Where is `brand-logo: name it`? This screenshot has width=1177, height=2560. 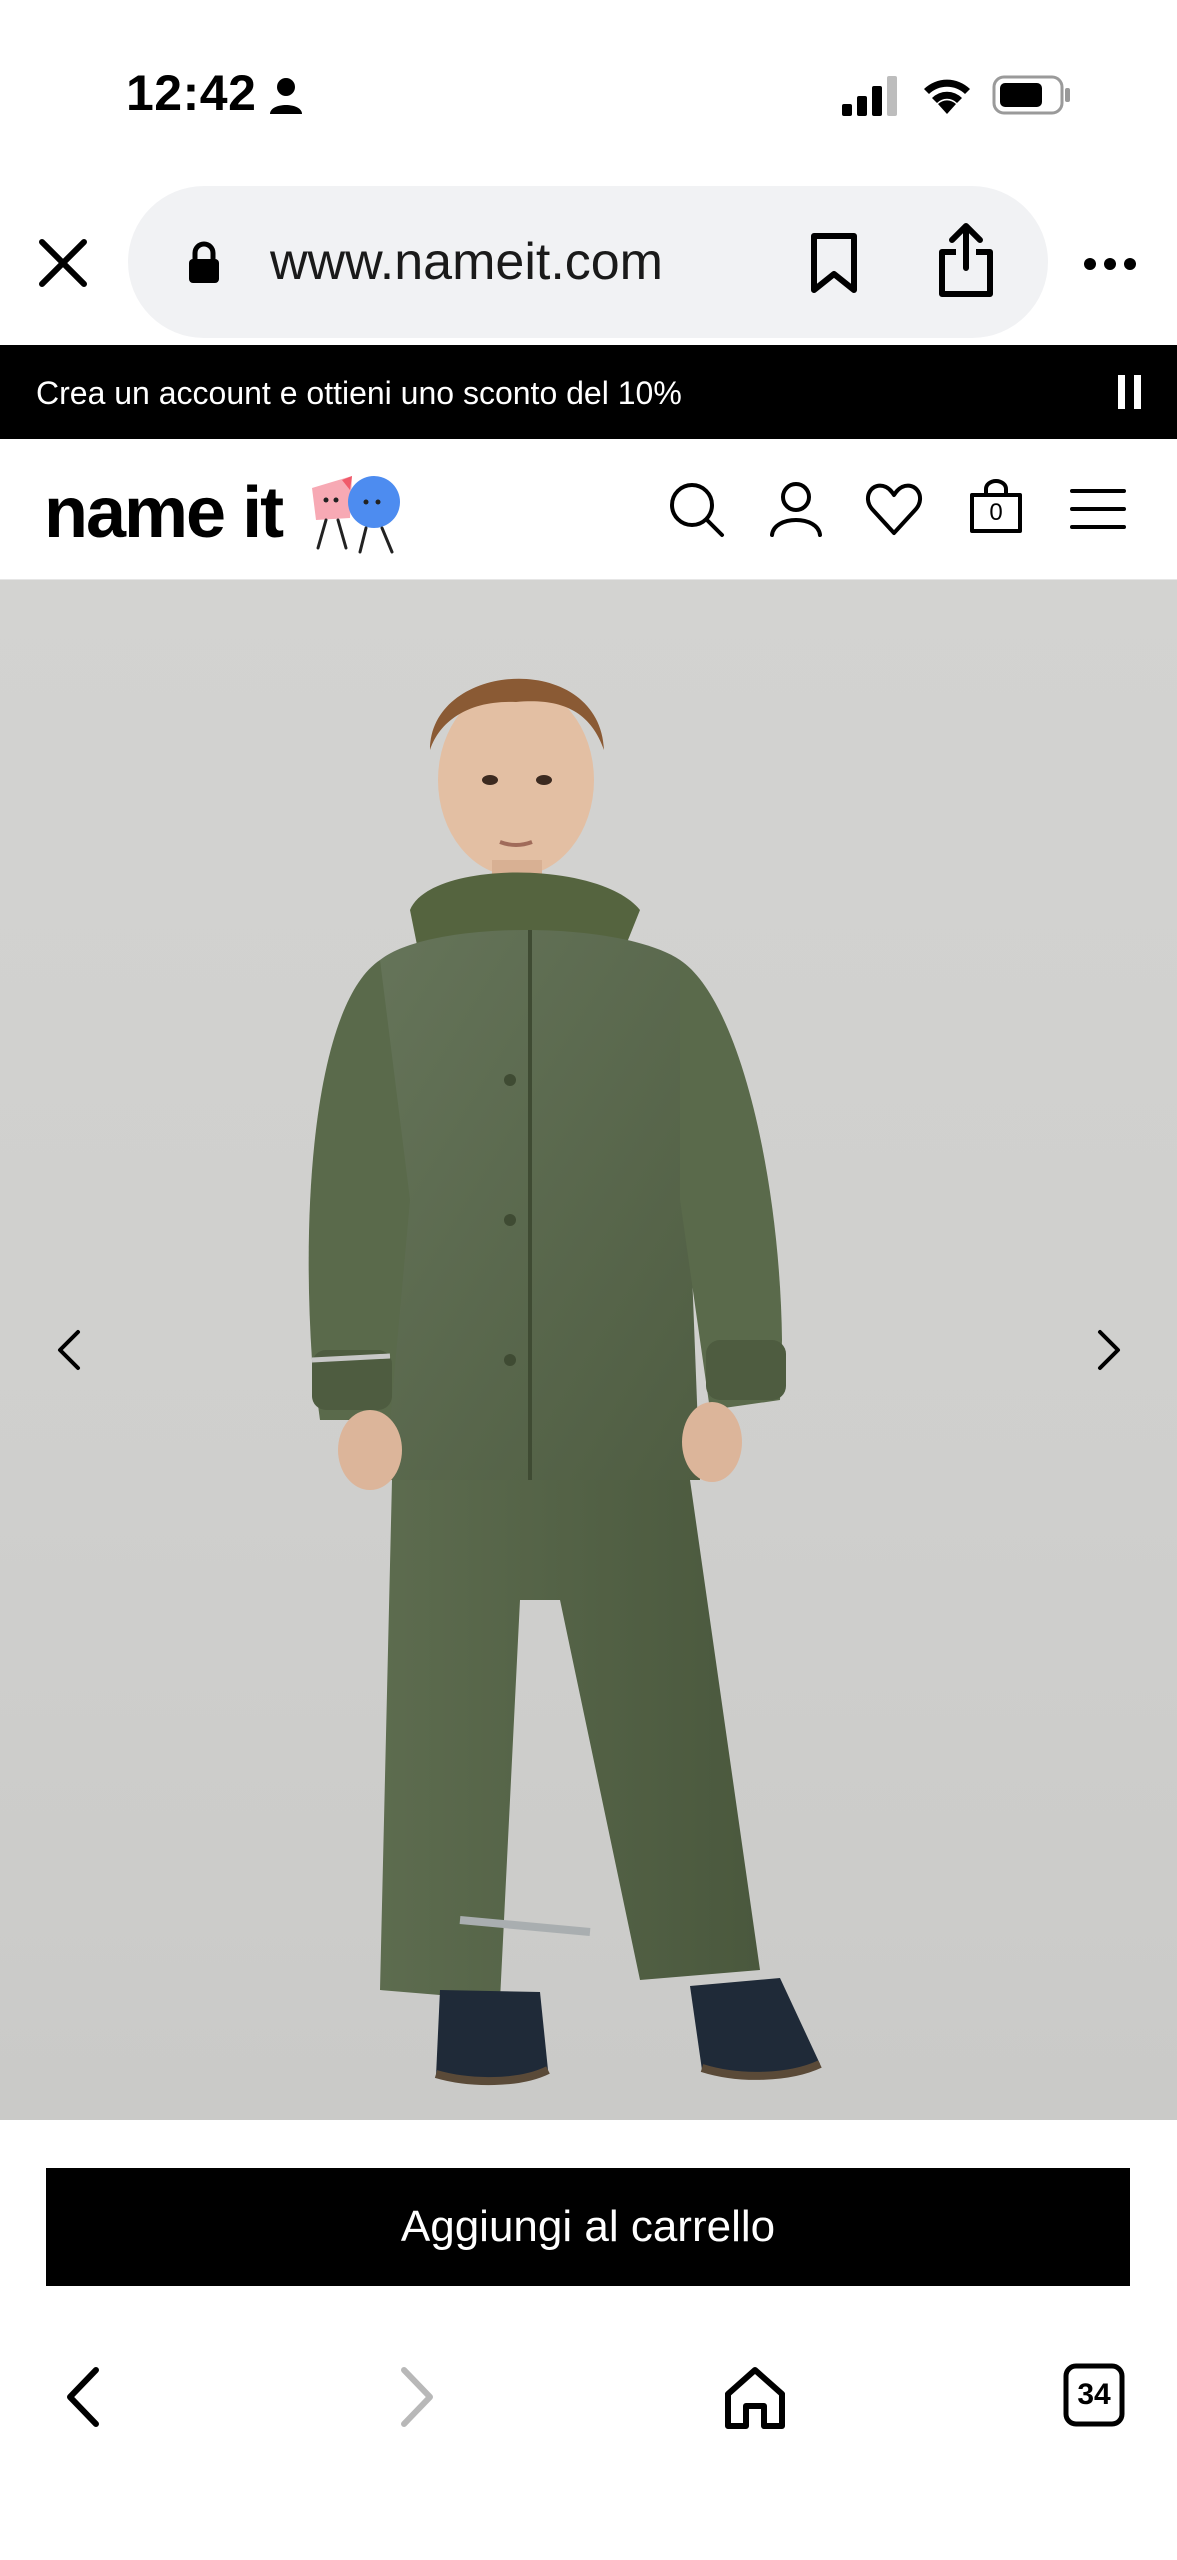 brand-logo: name it is located at coordinates (228, 513).